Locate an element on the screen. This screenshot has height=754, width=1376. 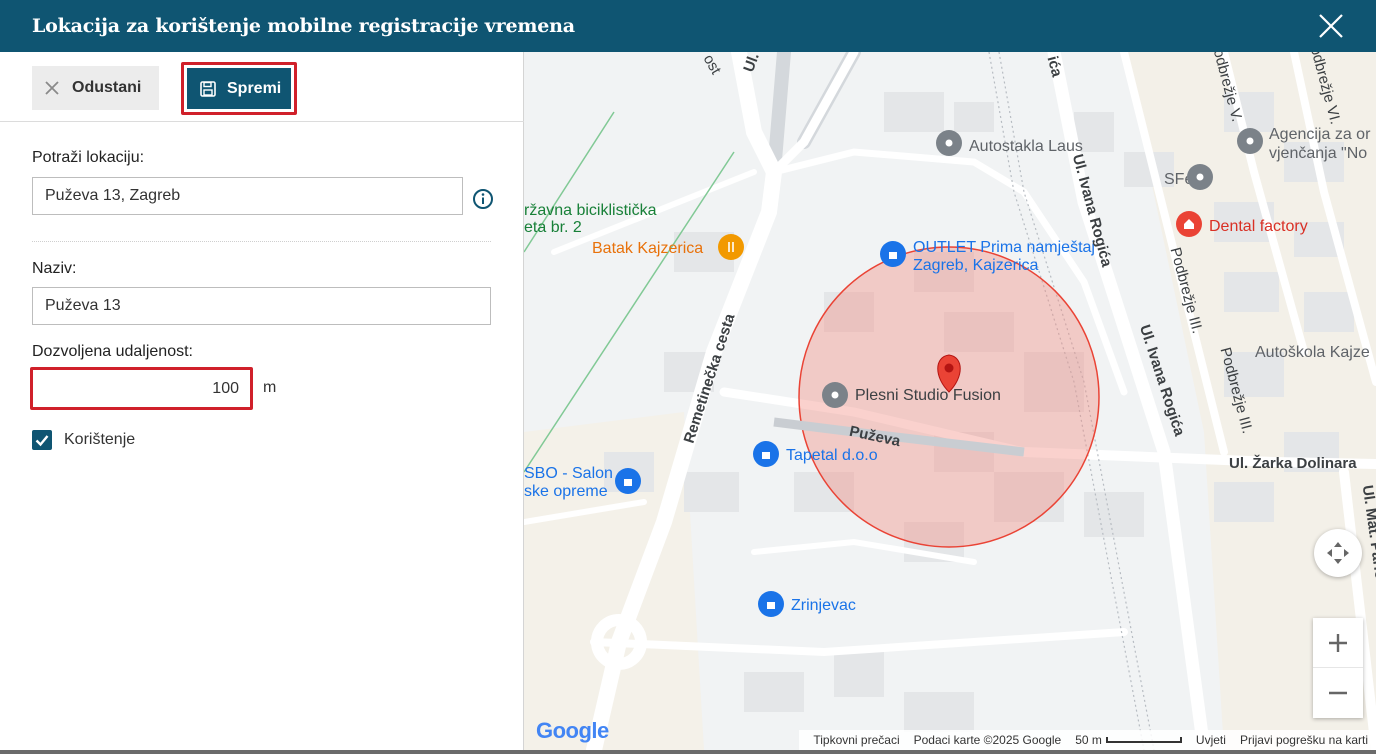
usage-checkbox is located at coordinates (42, 440).